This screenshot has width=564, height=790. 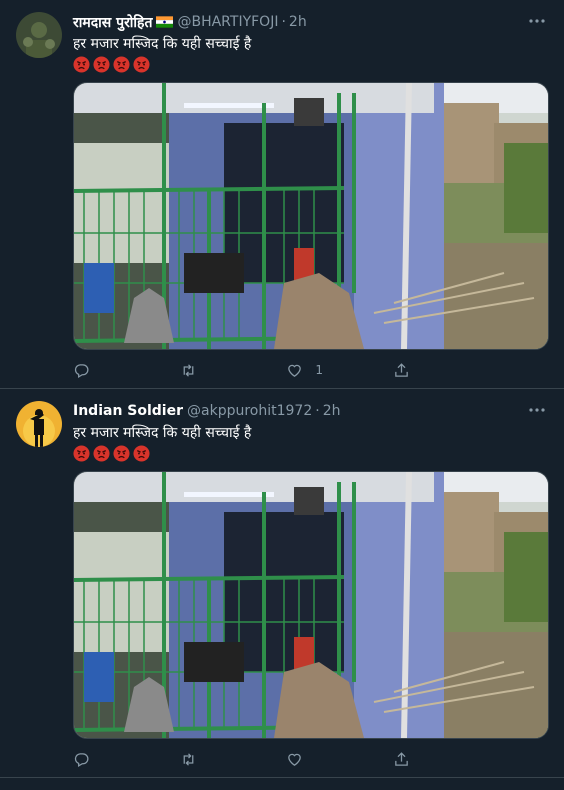 I want to click on user-handle: @BHARTIYFOJI, so click(x=227, y=22).